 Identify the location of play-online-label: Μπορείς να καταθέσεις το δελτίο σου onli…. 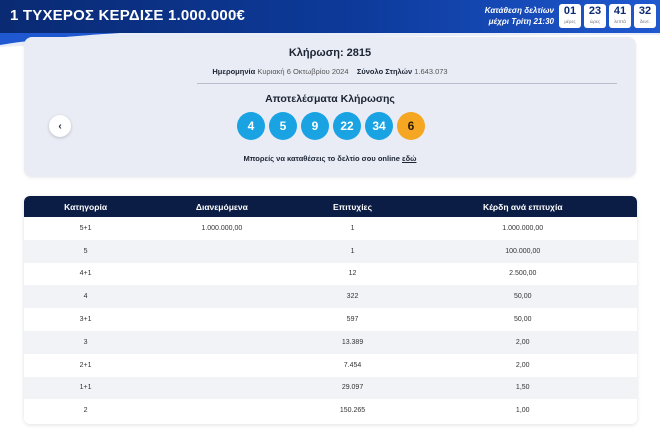
(321, 158).